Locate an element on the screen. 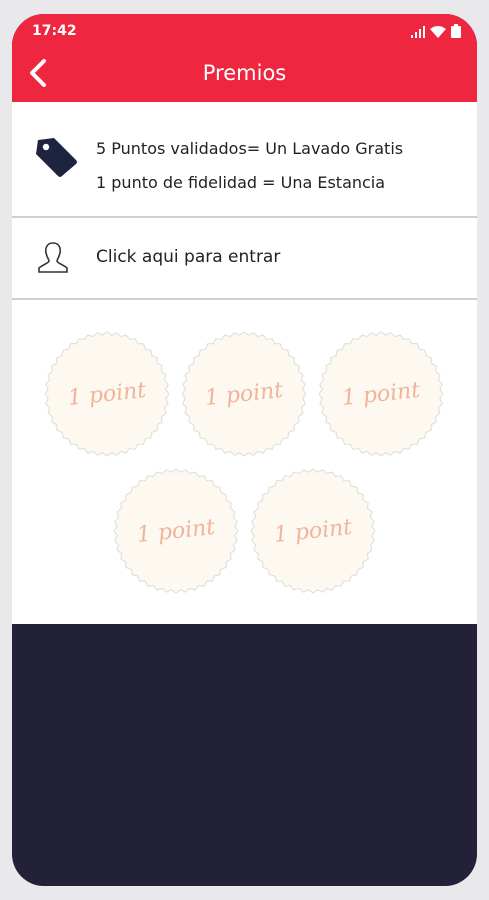  status-icons is located at coordinates (436, 31).